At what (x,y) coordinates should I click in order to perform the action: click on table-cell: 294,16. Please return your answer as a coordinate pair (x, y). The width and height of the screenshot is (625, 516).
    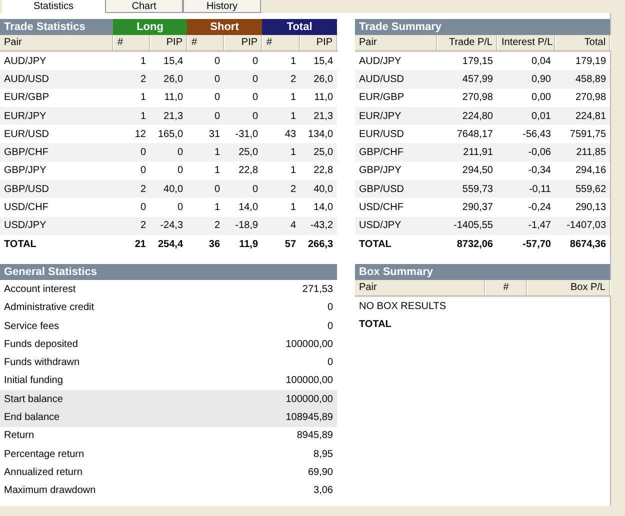
    Looking at the image, I should click on (582, 171).